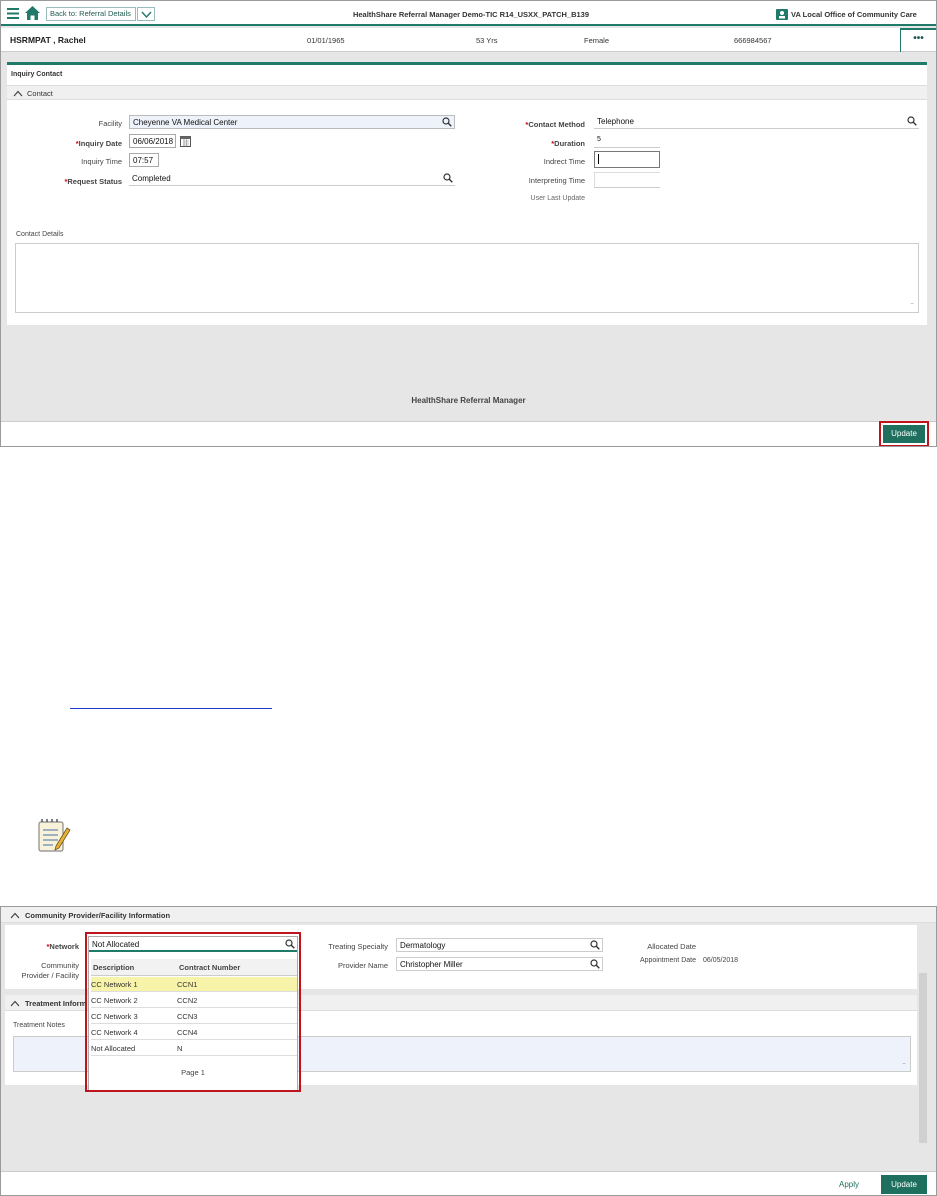  What do you see at coordinates (56, 1003) in the screenshot?
I see `treatment-section-title: Treatment Inform` at bounding box center [56, 1003].